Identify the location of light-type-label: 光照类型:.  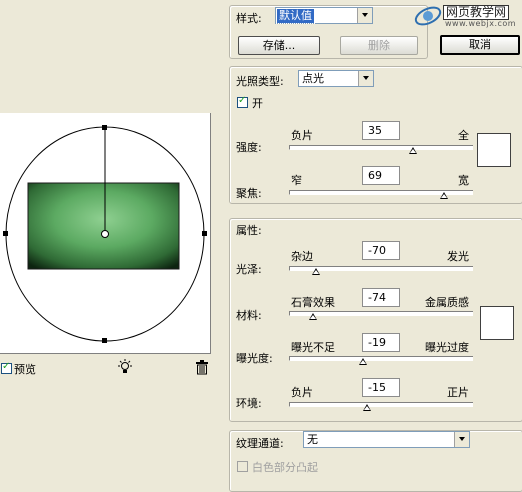
(260, 81).